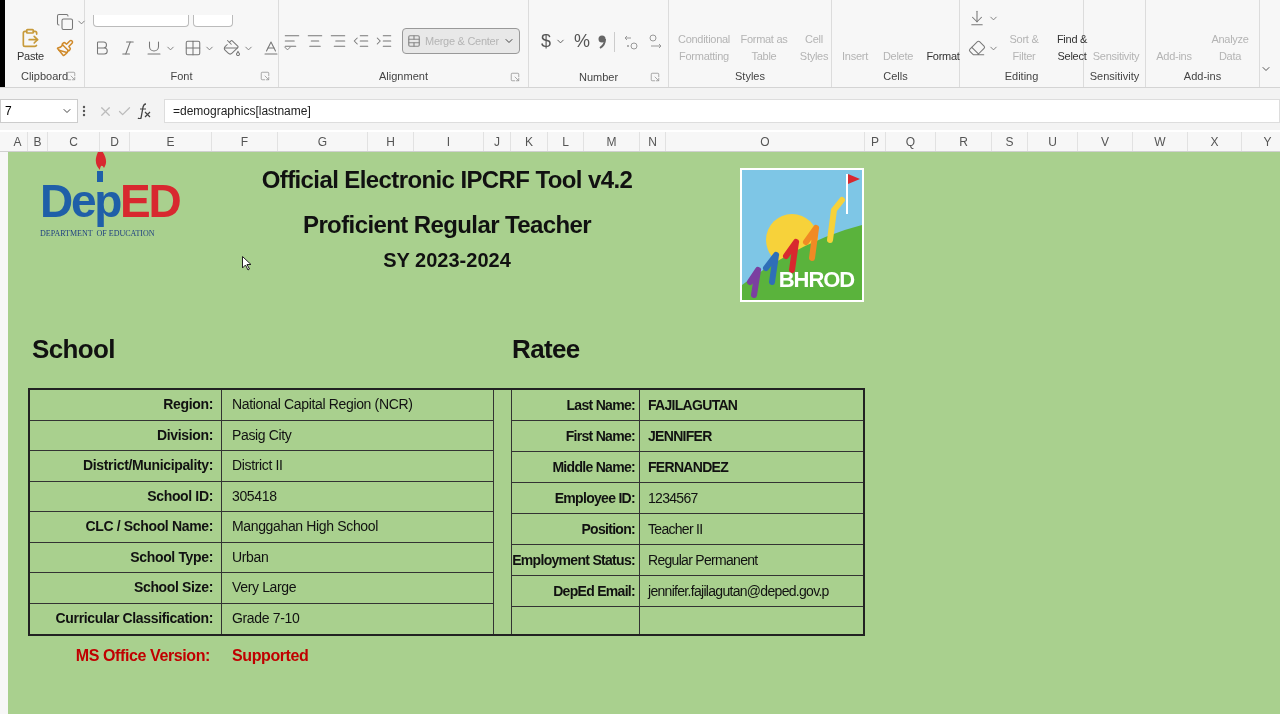 This screenshot has height=720, width=1280. Describe the element at coordinates (875, 141) in the screenshot. I see `column-header: P` at that location.